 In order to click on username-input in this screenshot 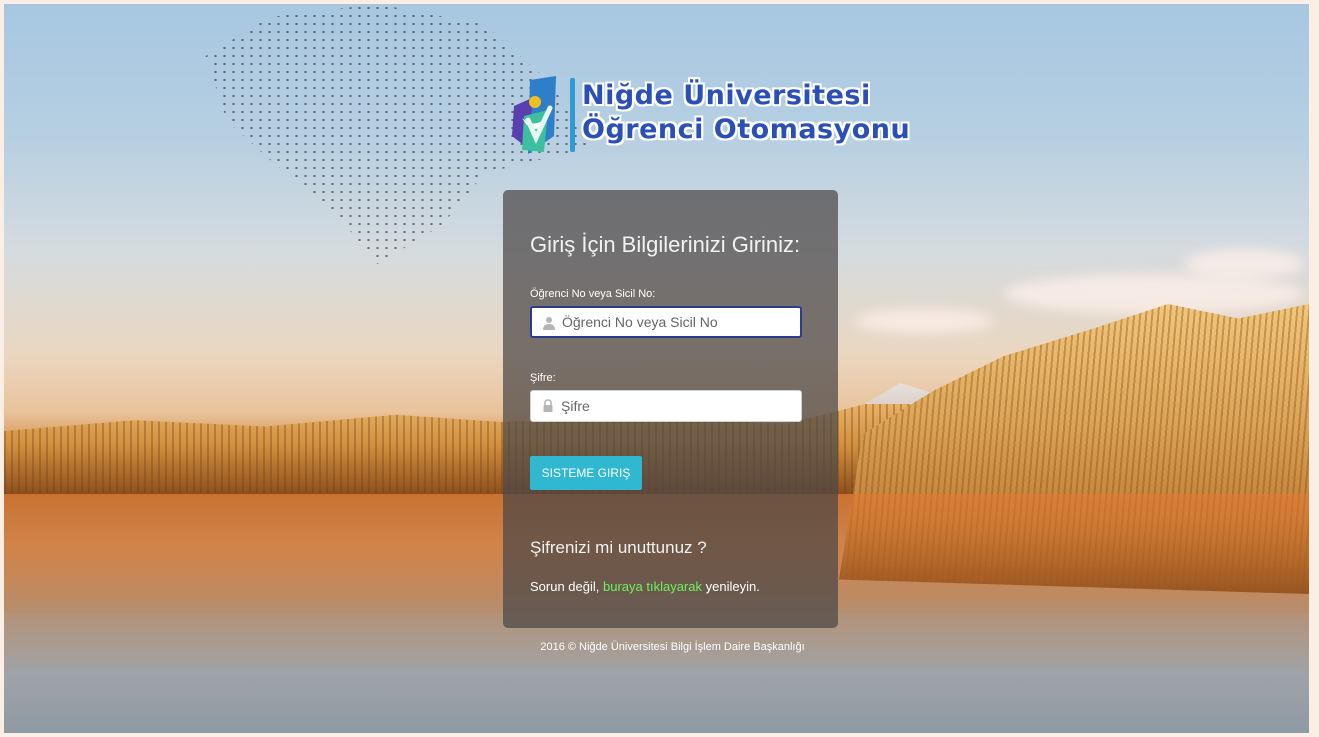, I will do `click(677, 322)`.